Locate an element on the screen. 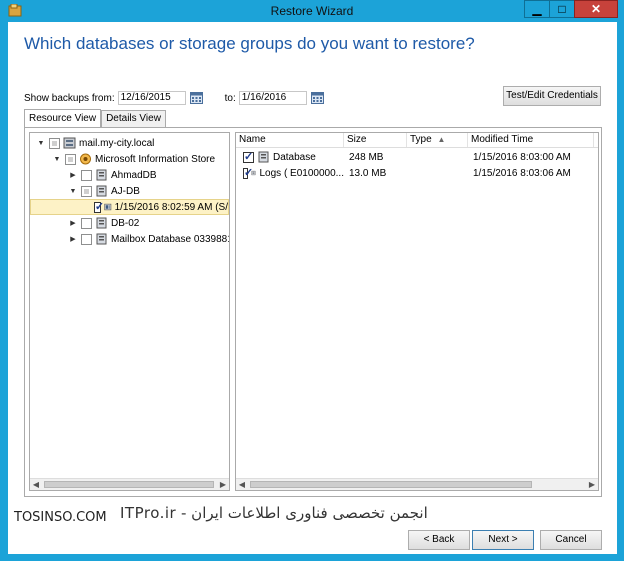  list-item: Database 248 MB 1/15/2016 8:03:00 AM is located at coordinates (415, 157).